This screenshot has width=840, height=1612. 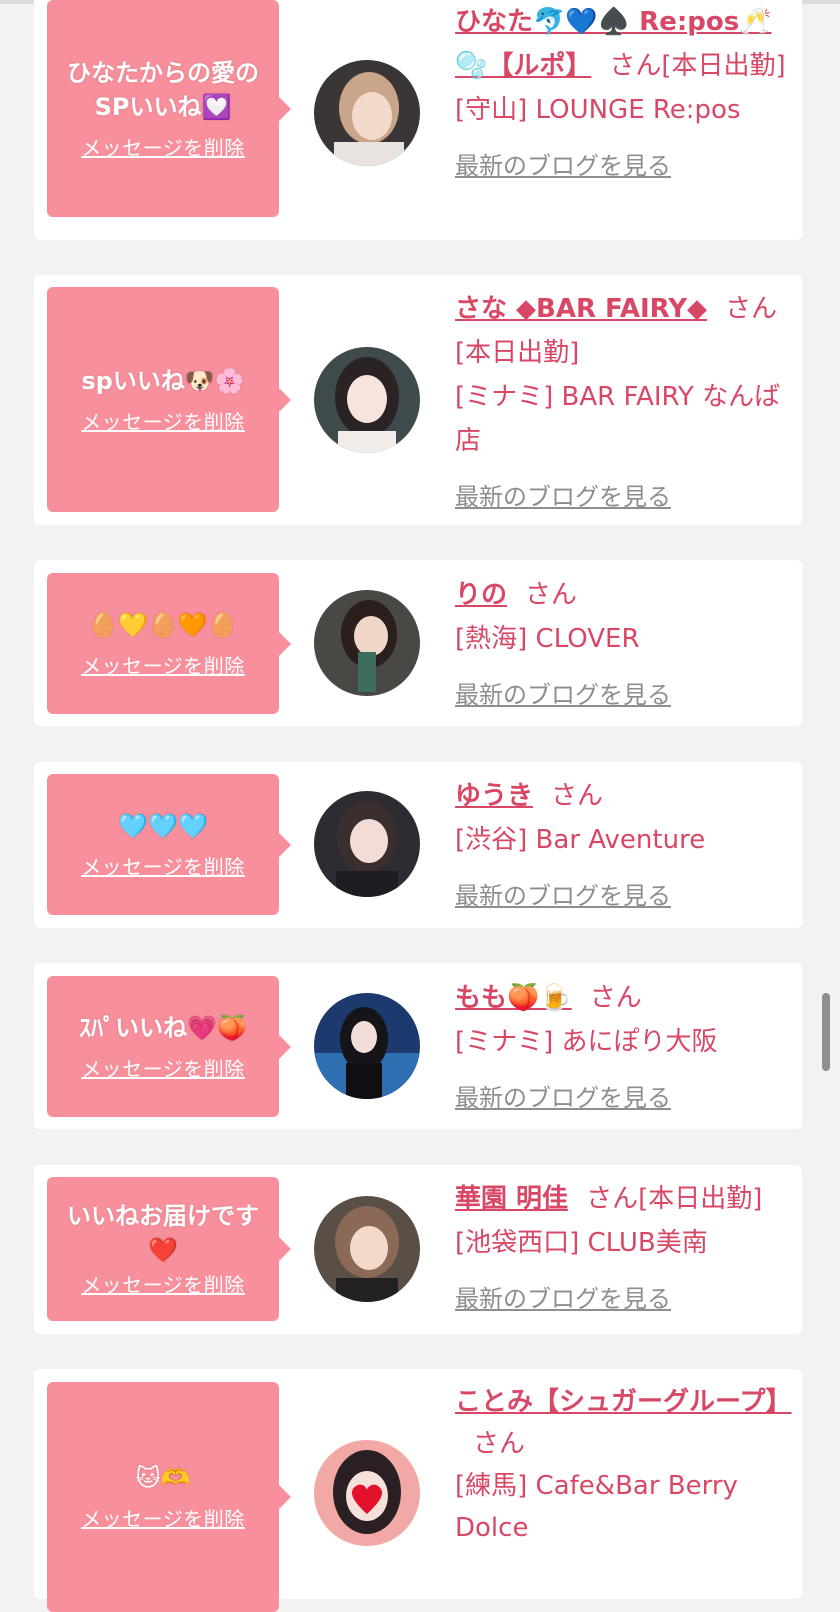 I want to click on message-text: ひなたからの愛のSPいいね💟, so click(x=163, y=89).